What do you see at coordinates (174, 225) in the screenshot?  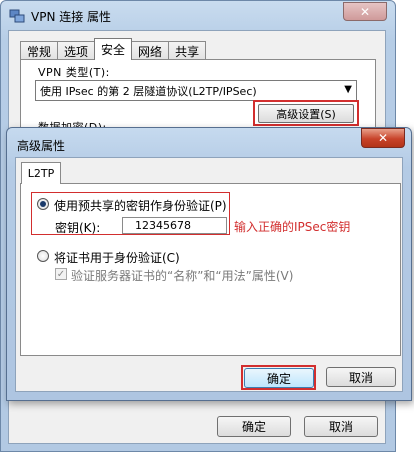 I see `key-input: 12345678` at bounding box center [174, 225].